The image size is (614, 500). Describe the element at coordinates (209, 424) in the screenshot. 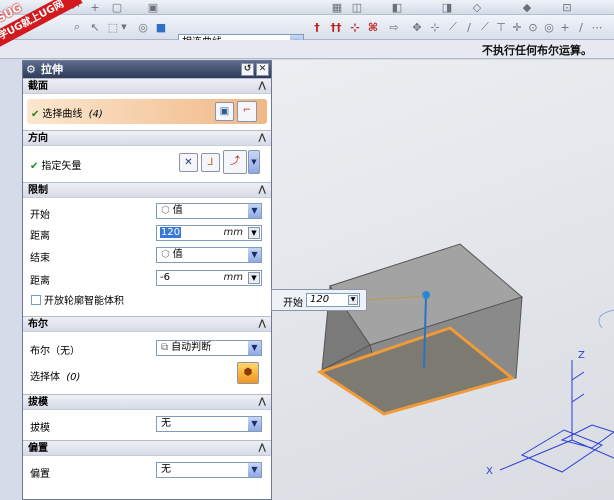

I see `draft-select: 无 ▼` at that location.